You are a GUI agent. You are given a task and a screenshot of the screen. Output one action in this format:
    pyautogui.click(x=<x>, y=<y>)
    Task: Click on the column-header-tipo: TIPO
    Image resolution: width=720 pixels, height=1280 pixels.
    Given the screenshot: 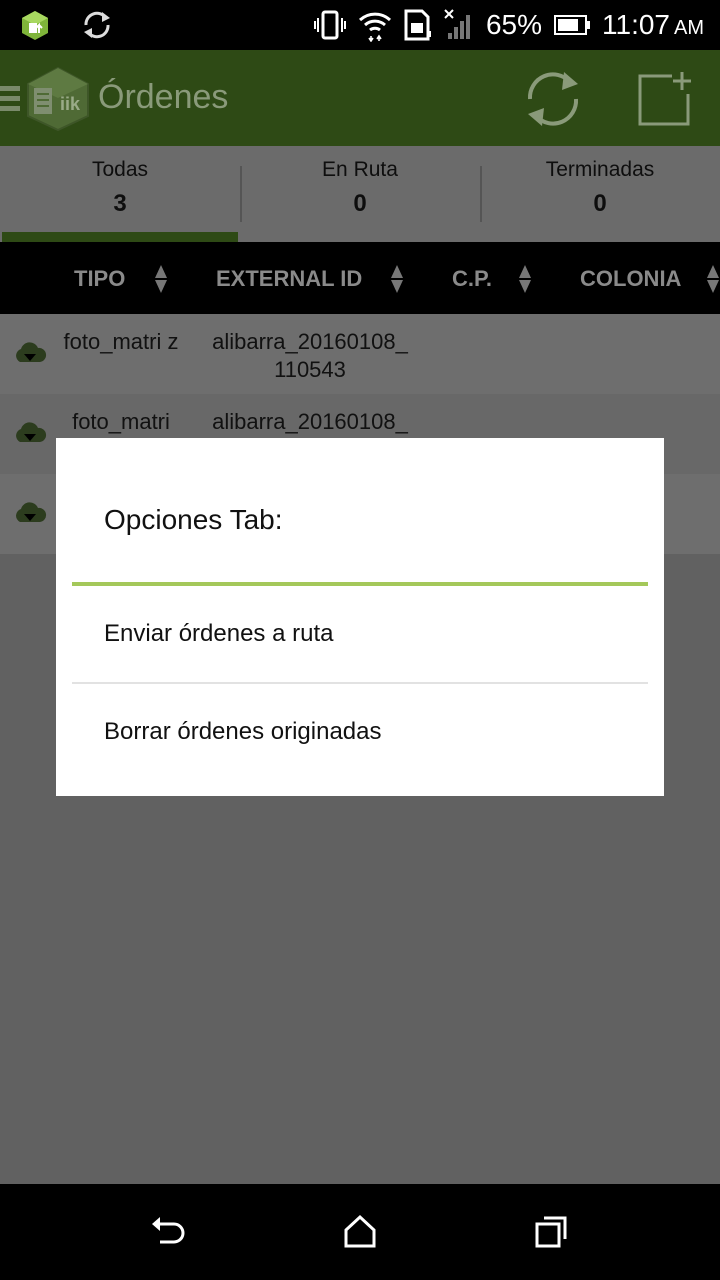 What is the action you would take?
    pyautogui.click(x=99, y=279)
    